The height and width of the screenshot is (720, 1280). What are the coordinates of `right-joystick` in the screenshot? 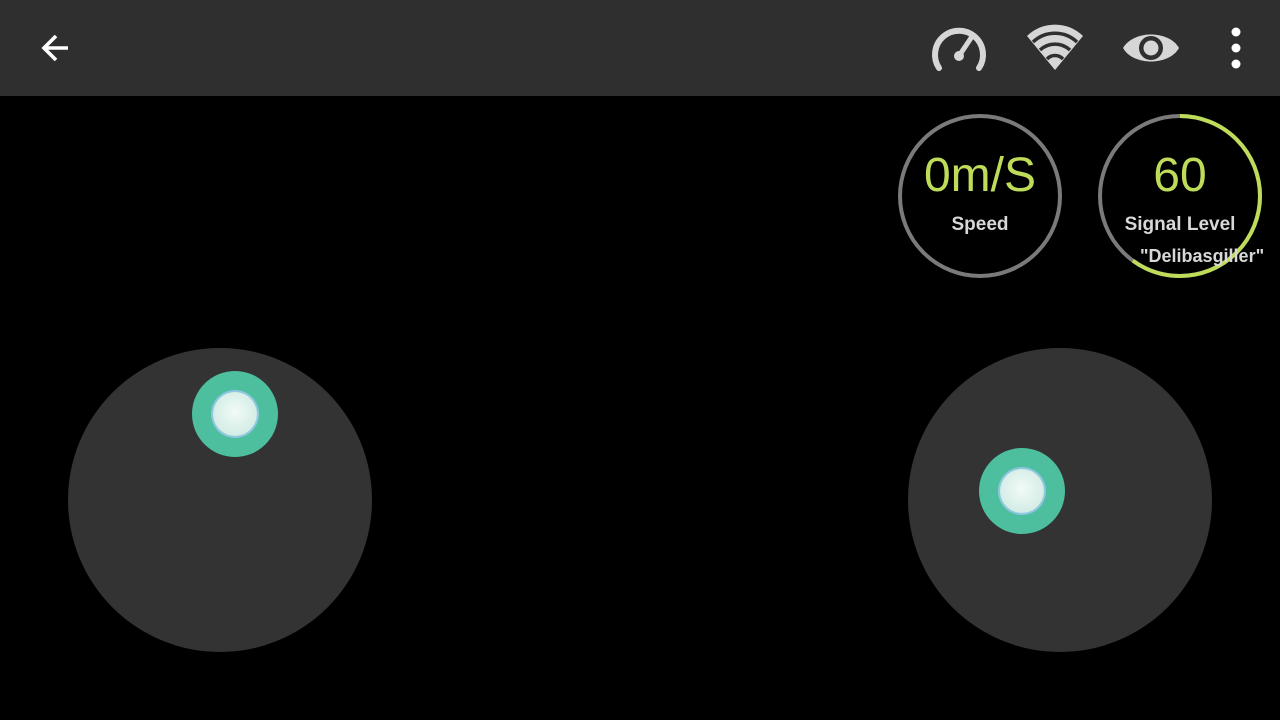 It's located at (1060, 500).